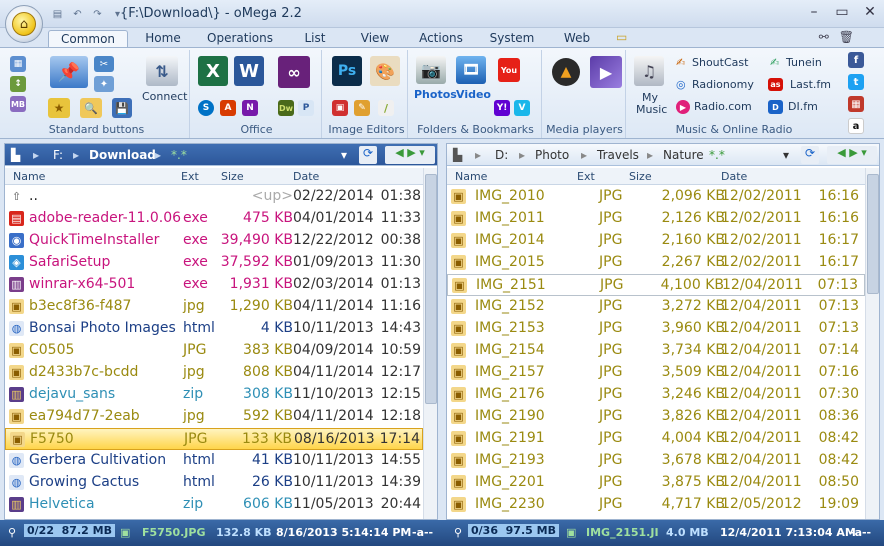 The image size is (884, 546). What do you see at coordinates (214, 307) in the screenshot?
I see `file-row: ▣ b3ec8f36-f487 jpg 1,290 KB 04/11/2014 11:16` at bounding box center [214, 307].